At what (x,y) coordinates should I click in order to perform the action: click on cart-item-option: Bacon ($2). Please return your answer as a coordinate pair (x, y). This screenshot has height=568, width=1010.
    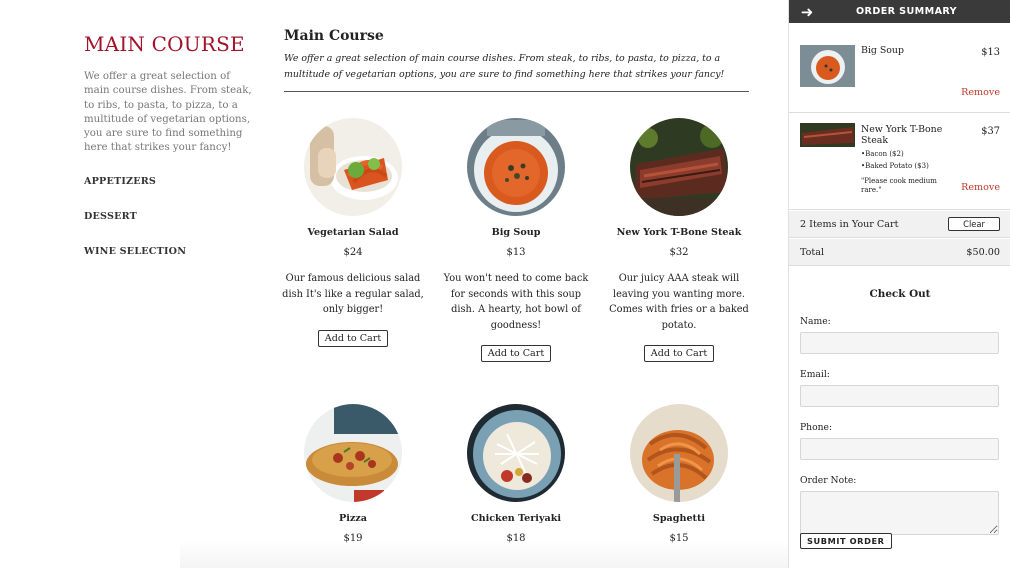
    Looking at the image, I should click on (895, 155).